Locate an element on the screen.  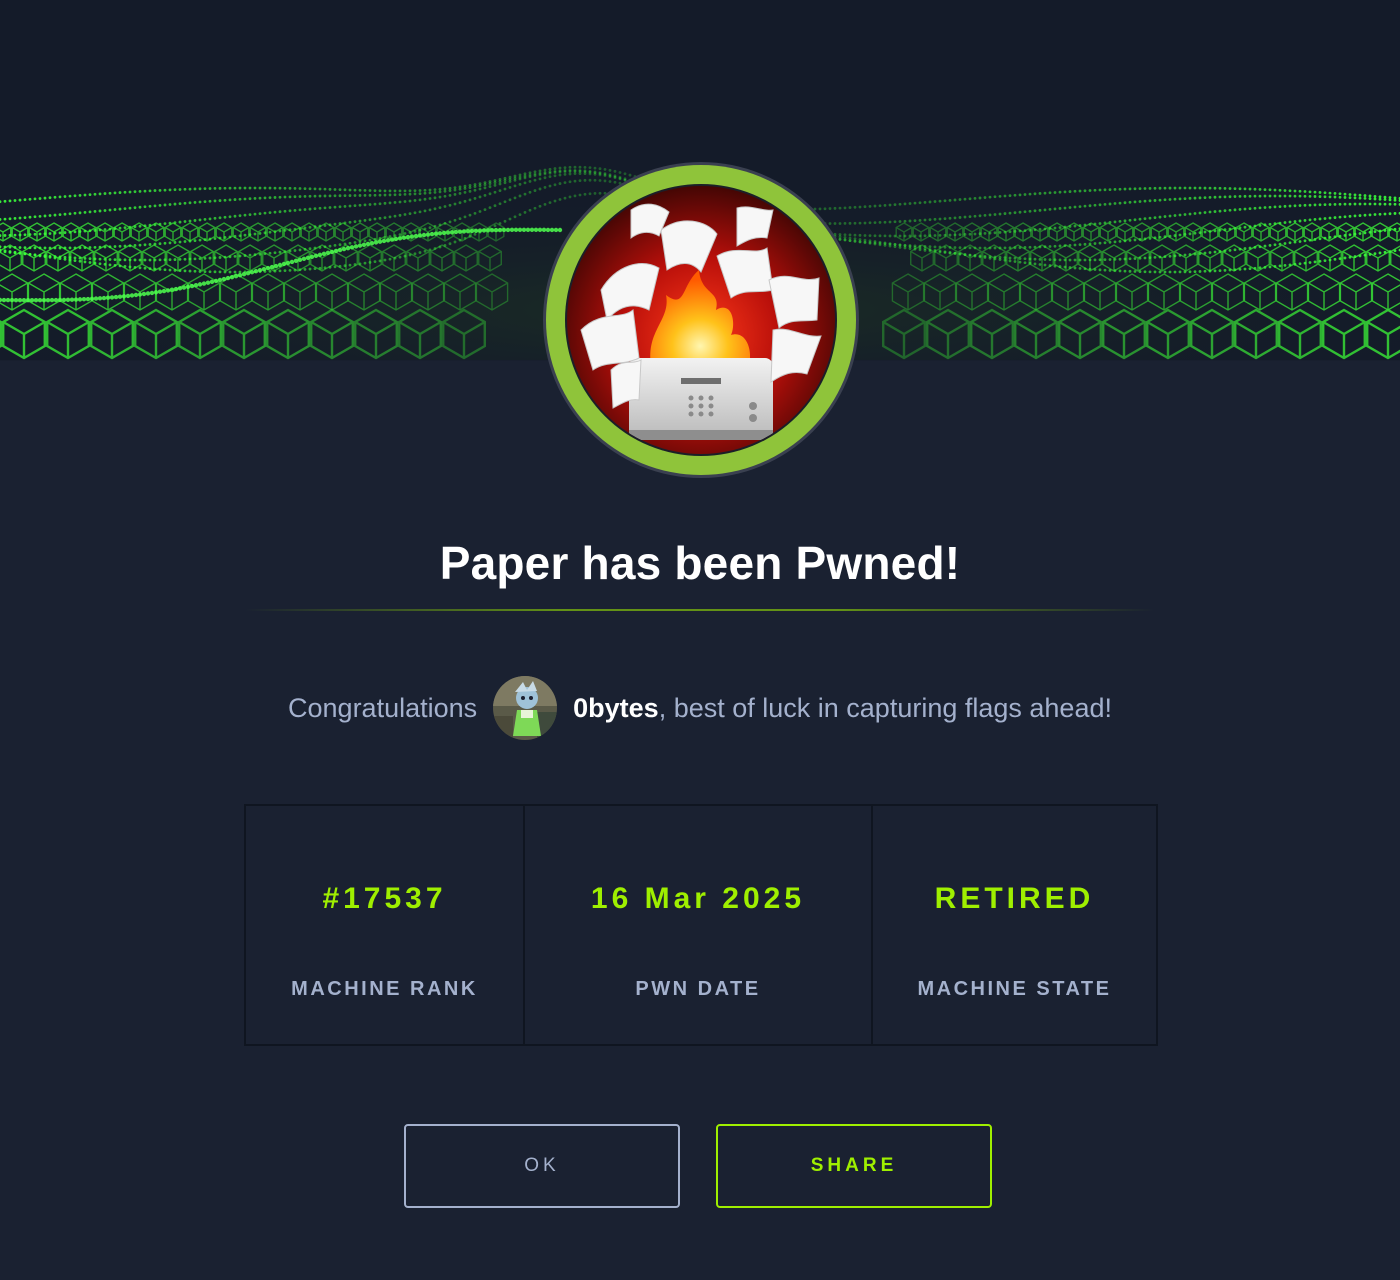
ok-button: OK is located at coordinates (542, 1166).